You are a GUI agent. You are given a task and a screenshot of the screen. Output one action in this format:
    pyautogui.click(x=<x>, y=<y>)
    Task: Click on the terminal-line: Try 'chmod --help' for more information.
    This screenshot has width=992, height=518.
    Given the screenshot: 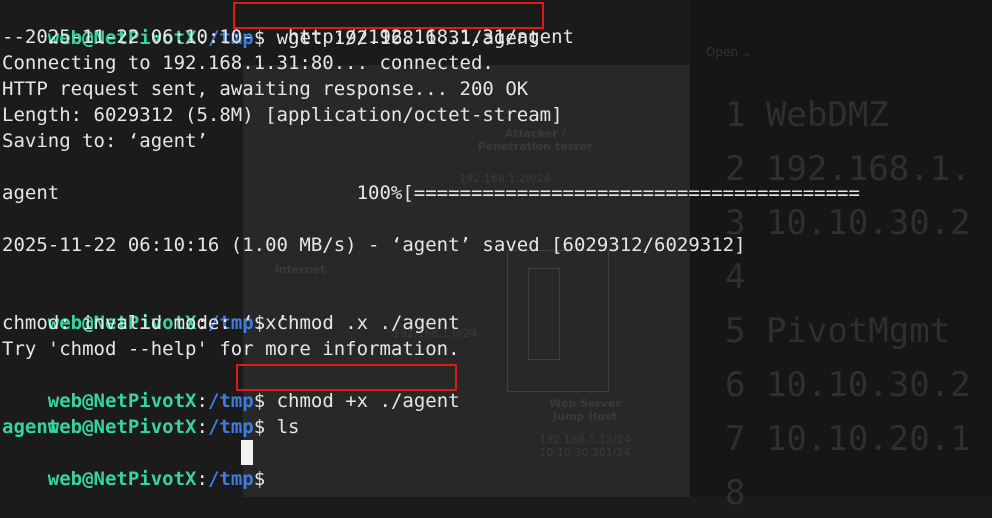 What is the action you would take?
    pyautogui.click(x=231, y=349)
    